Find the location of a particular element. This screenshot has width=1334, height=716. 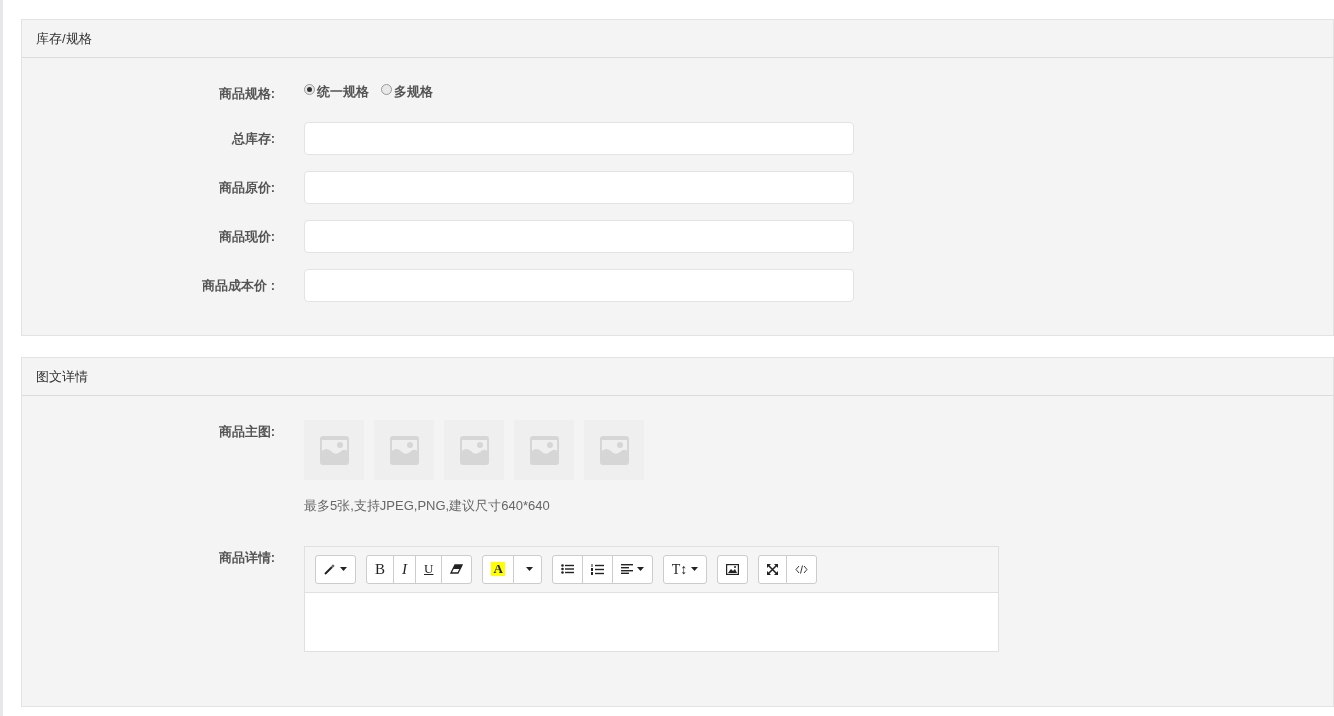

numbered-list-button is located at coordinates (597, 569).